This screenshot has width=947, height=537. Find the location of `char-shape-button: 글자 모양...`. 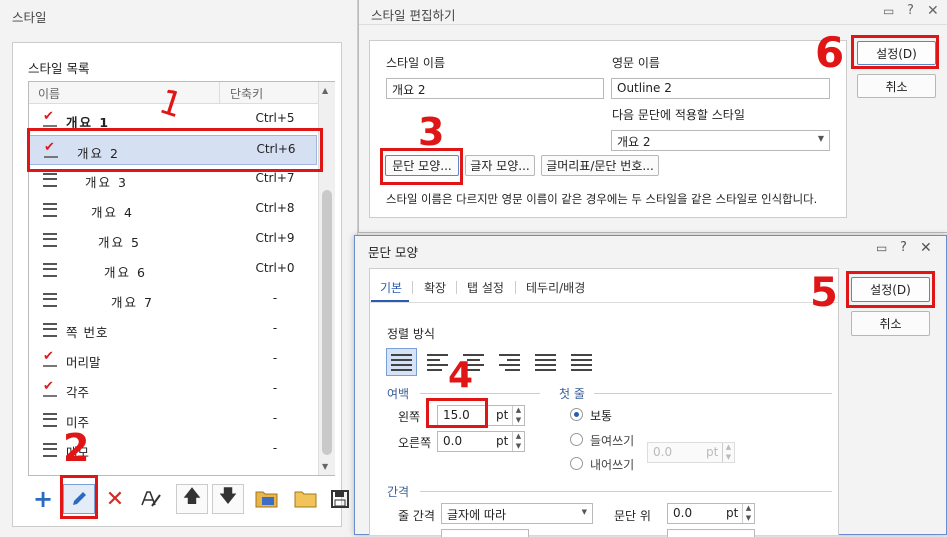

char-shape-button: 글자 모양... is located at coordinates (500, 165).